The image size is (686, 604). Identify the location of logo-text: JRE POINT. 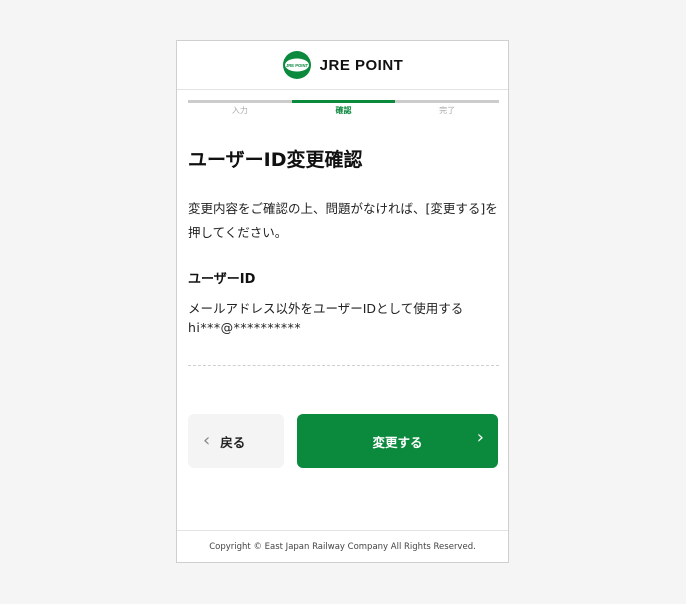
(361, 65).